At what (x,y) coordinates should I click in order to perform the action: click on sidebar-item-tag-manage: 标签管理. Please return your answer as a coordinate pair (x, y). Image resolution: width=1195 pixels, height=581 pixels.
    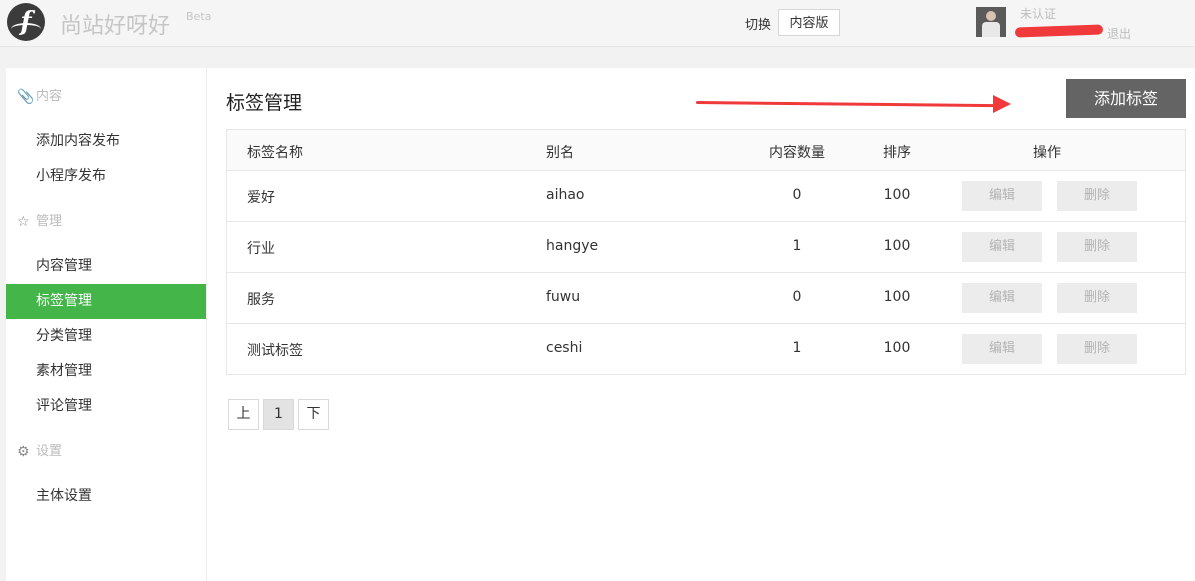
    Looking at the image, I should click on (106, 301).